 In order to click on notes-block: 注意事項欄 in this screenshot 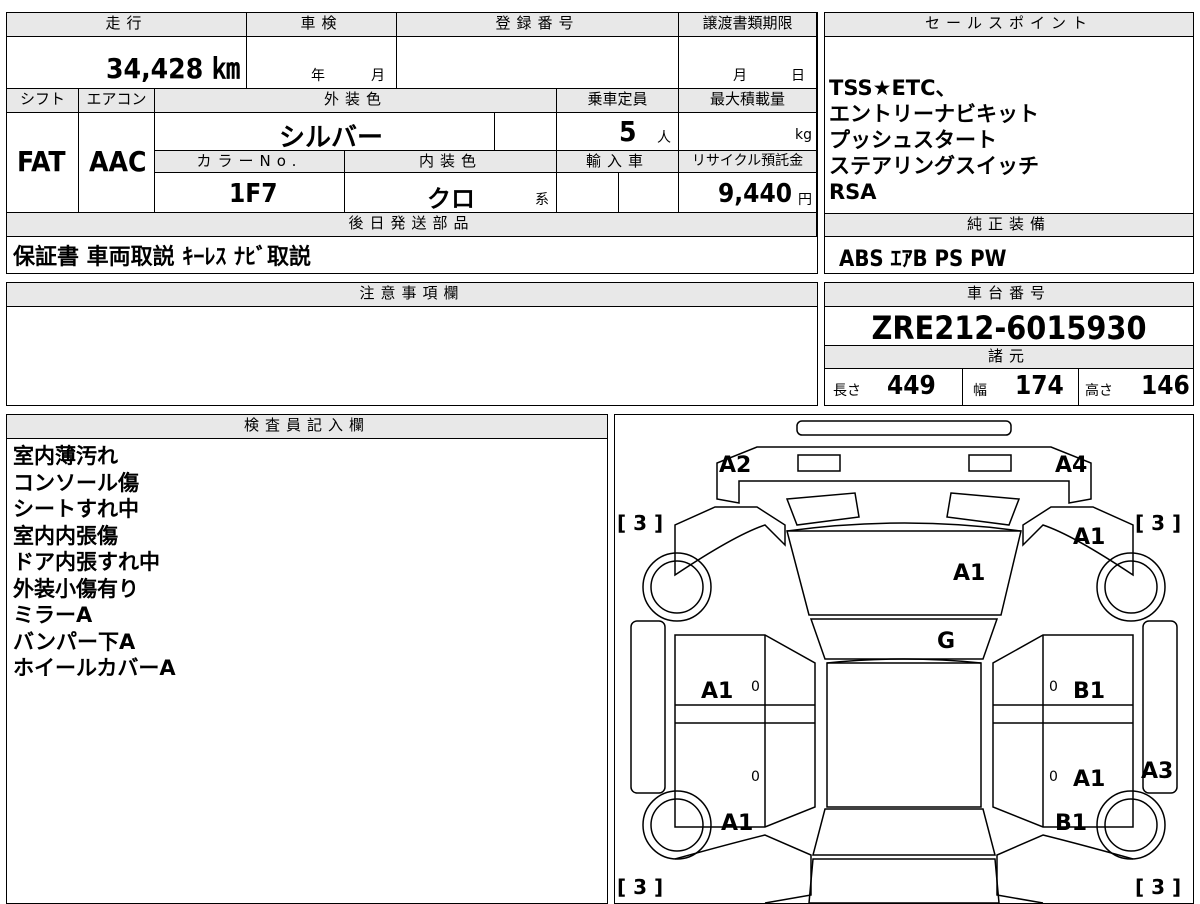, I will do `click(412, 344)`.